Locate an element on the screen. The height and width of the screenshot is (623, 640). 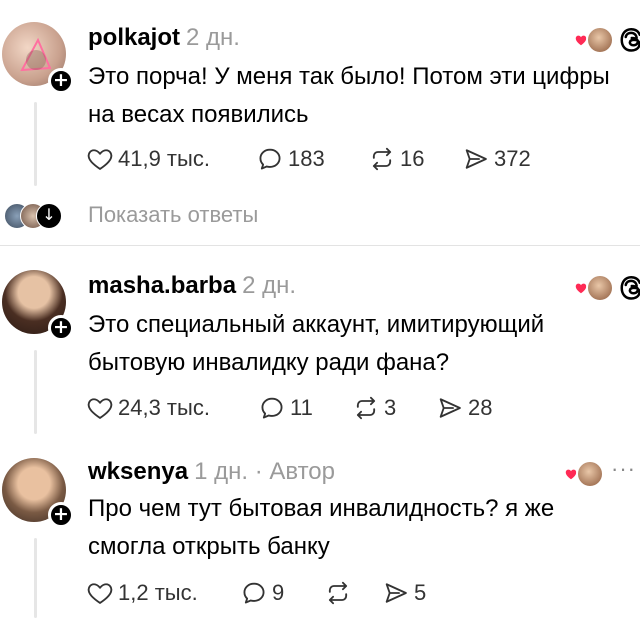
share-button: 5 is located at coordinates (404, 593).